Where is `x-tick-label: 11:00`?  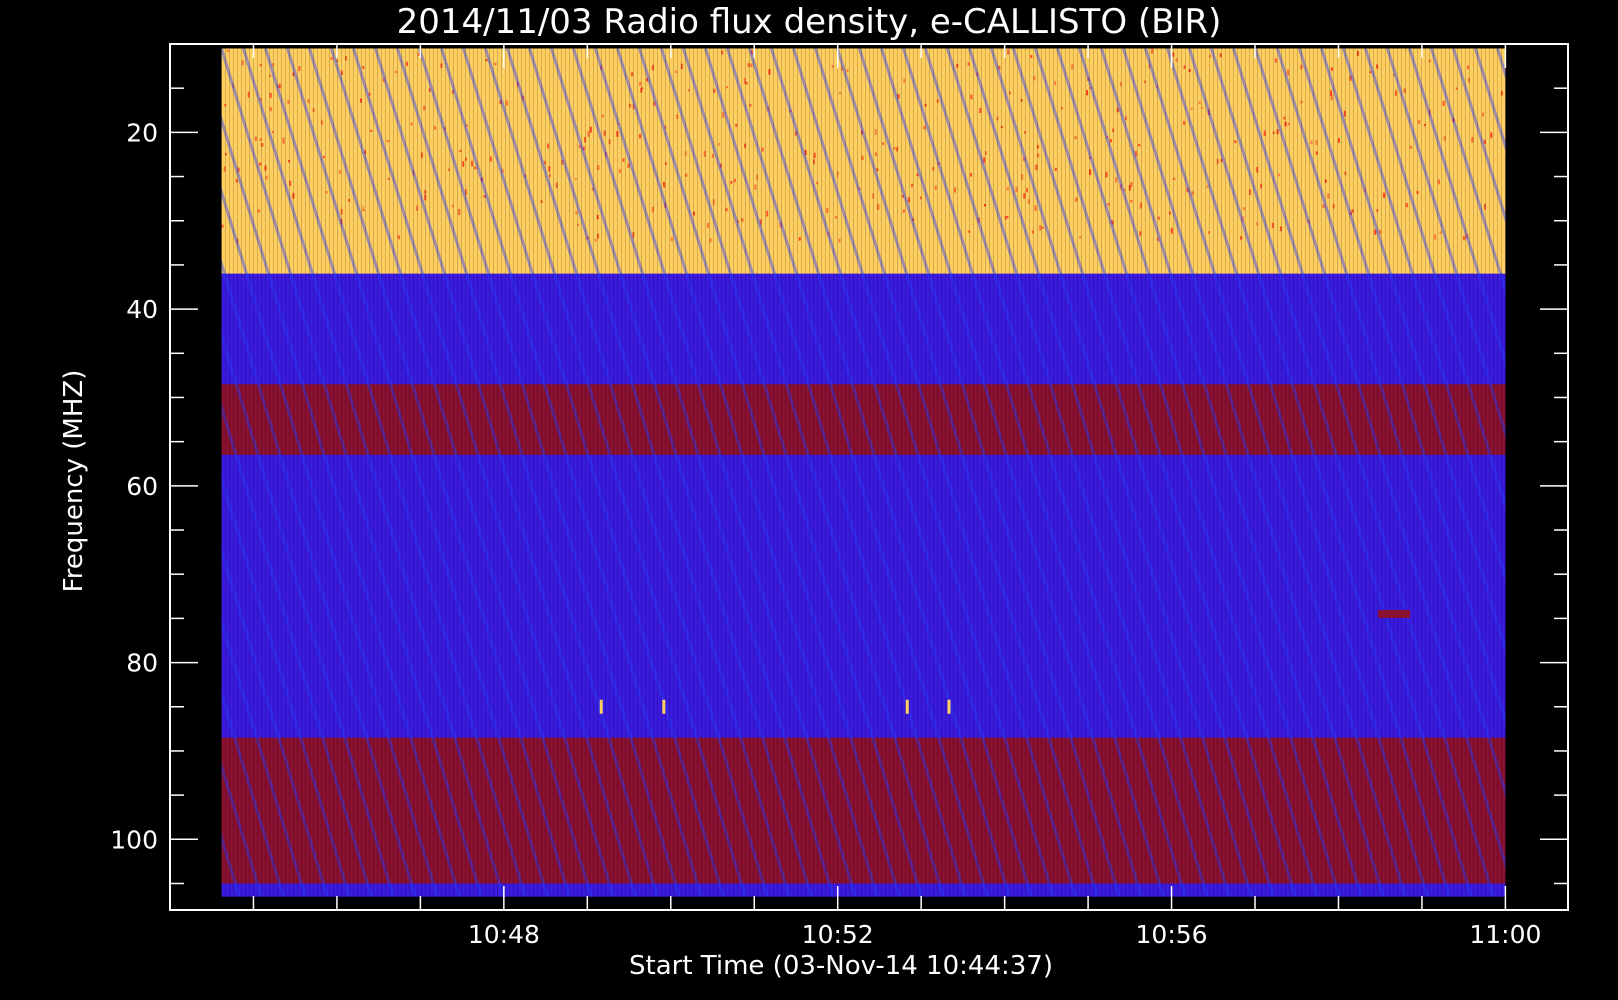 x-tick-label: 11:00 is located at coordinates (1505, 934).